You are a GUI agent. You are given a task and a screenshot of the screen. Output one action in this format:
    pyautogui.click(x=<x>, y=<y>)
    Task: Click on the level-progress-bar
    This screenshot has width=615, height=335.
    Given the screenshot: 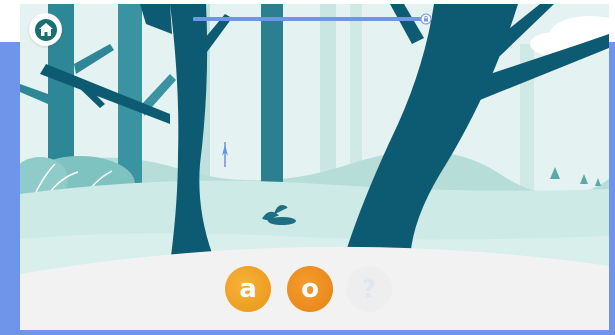 What is the action you would take?
    pyautogui.click(x=309, y=19)
    